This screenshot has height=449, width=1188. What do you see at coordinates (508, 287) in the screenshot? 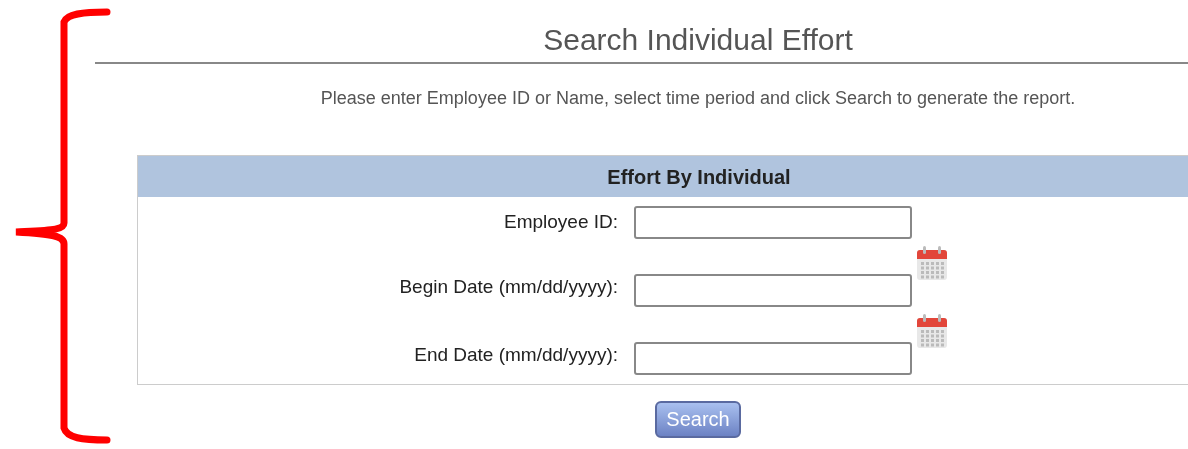
I see `field-label: Begin Date (mm/dd/yyyy):` at bounding box center [508, 287].